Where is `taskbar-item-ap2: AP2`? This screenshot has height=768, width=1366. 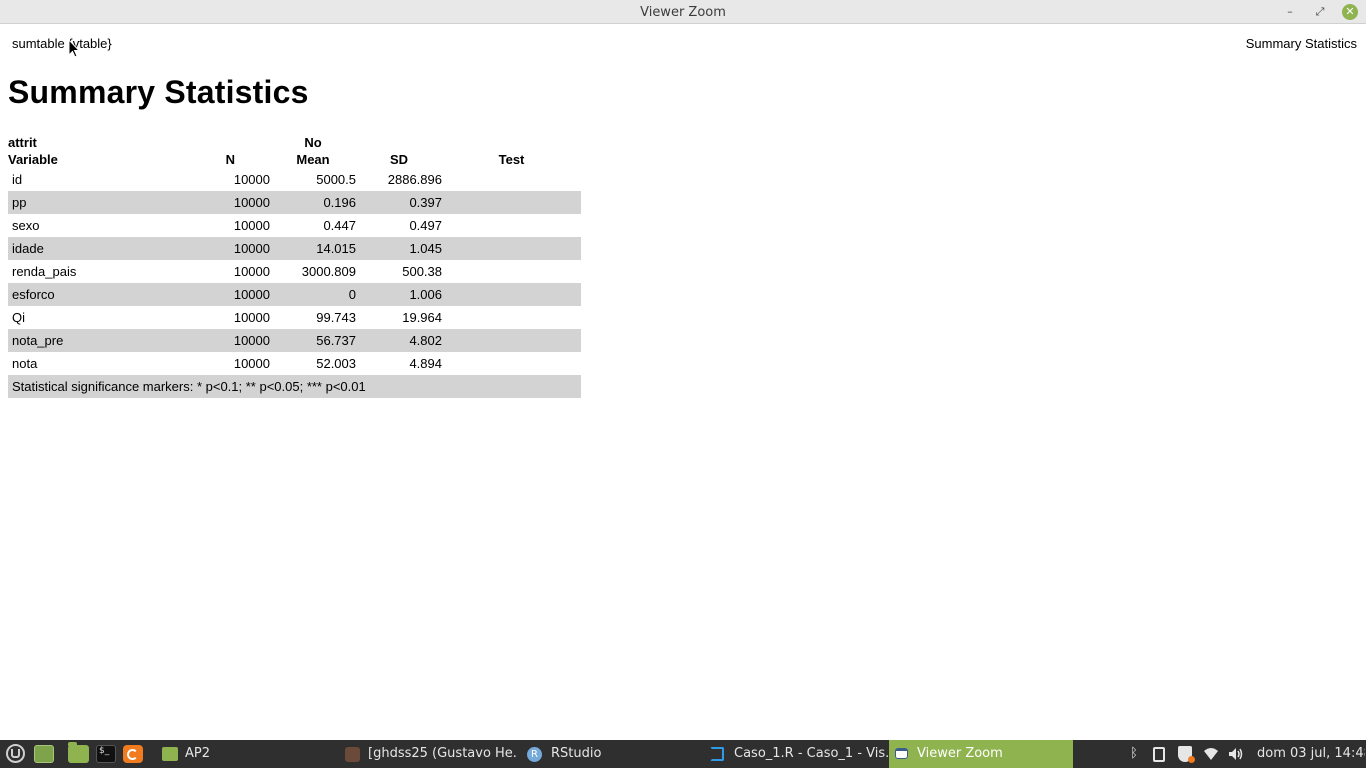
taskbar-item-ap2: AP2 is located at coordinates (245, 754).